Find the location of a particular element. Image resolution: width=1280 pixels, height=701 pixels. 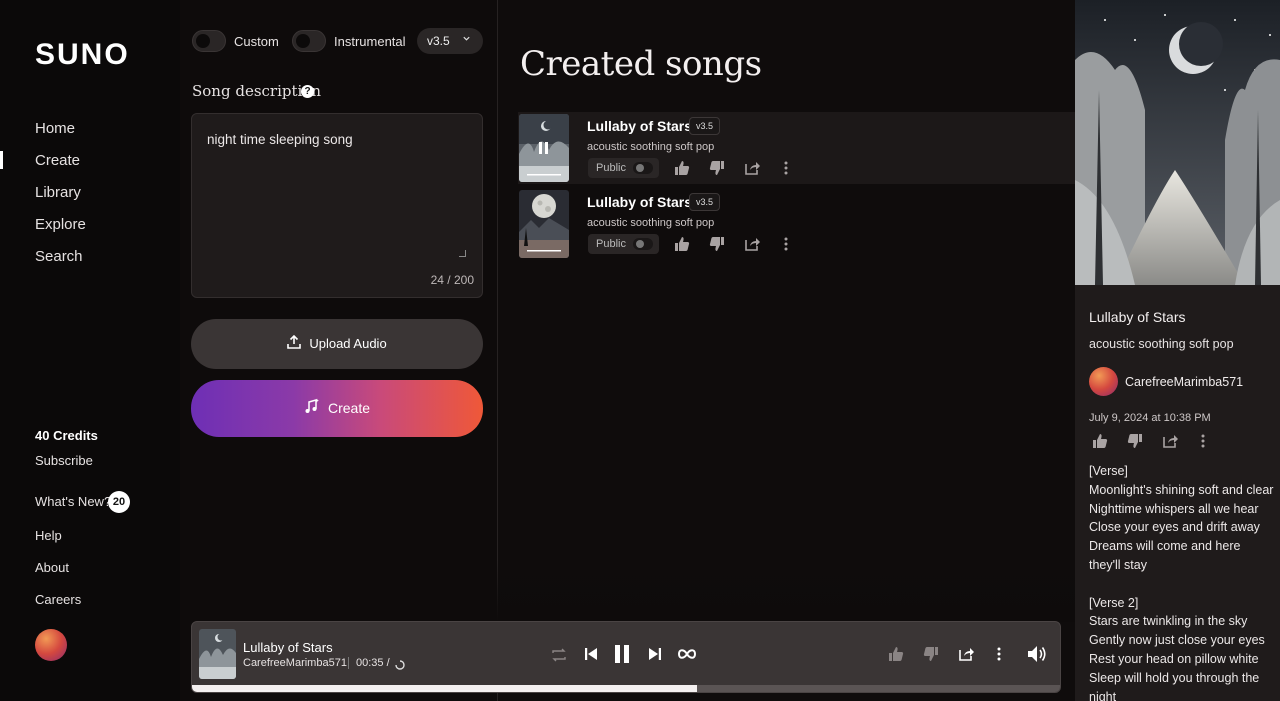

detail-song-title: Lullaby of Stars is located at coordinates (1137, 317).